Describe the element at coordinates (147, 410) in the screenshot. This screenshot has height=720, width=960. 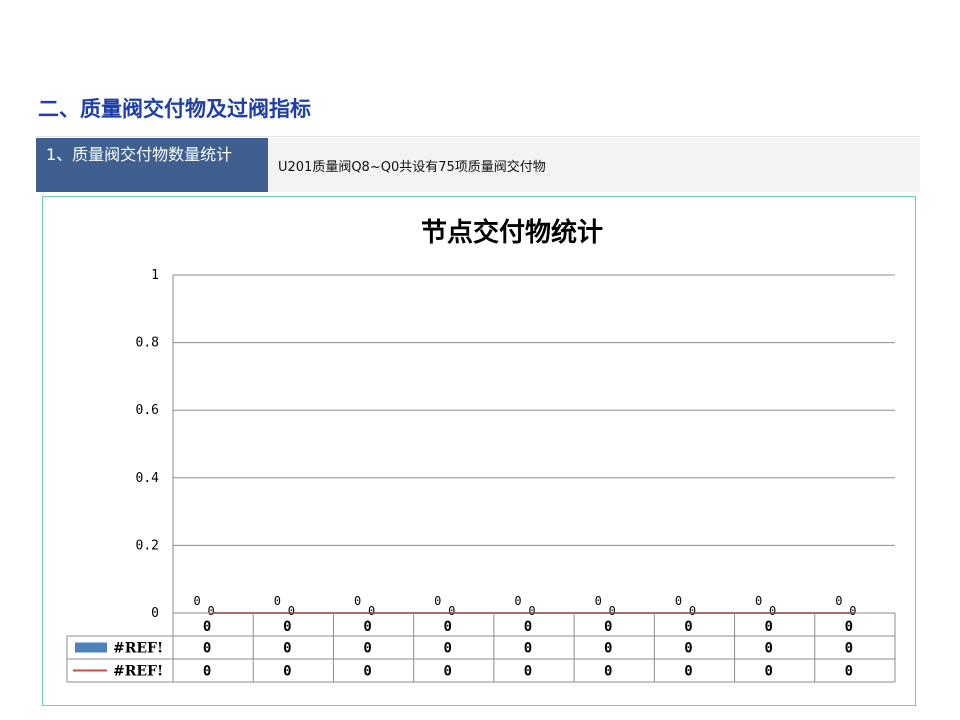
I see `y-tick-label: 0.6` at that location.